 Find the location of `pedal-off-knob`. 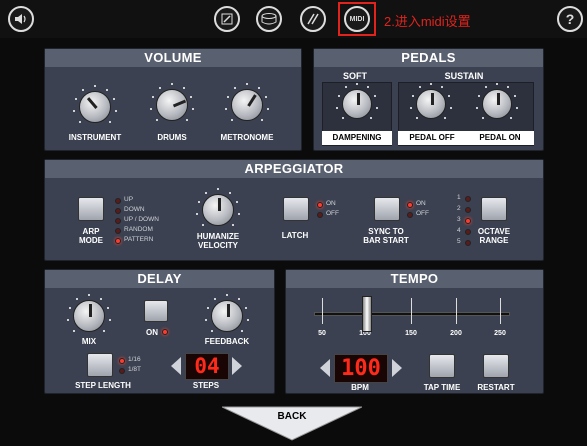

pedal-off-knob is located at coordinates (431, 104).